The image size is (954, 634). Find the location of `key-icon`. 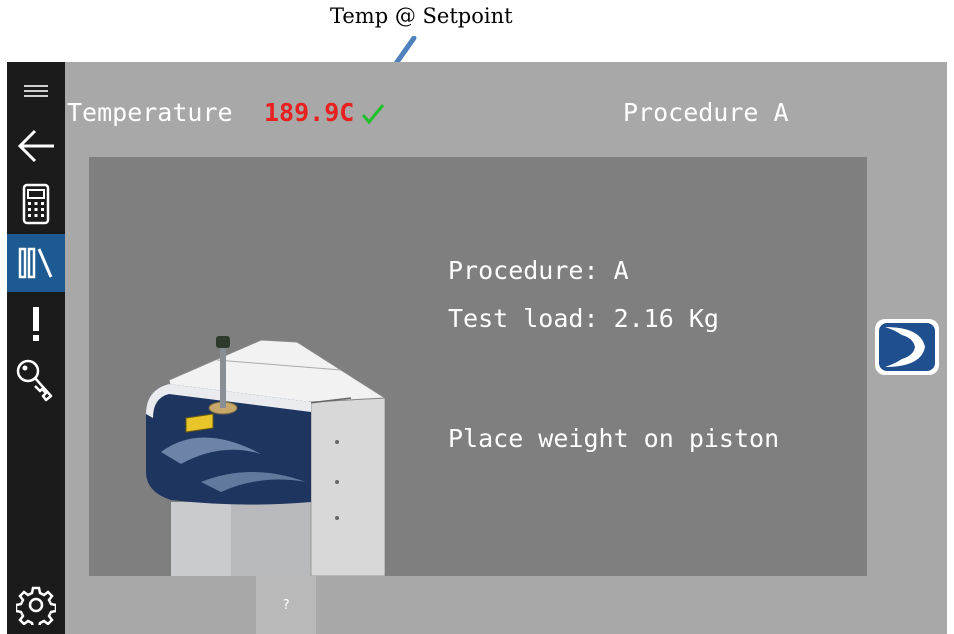

key-icon is located at coordinates (34, 380).